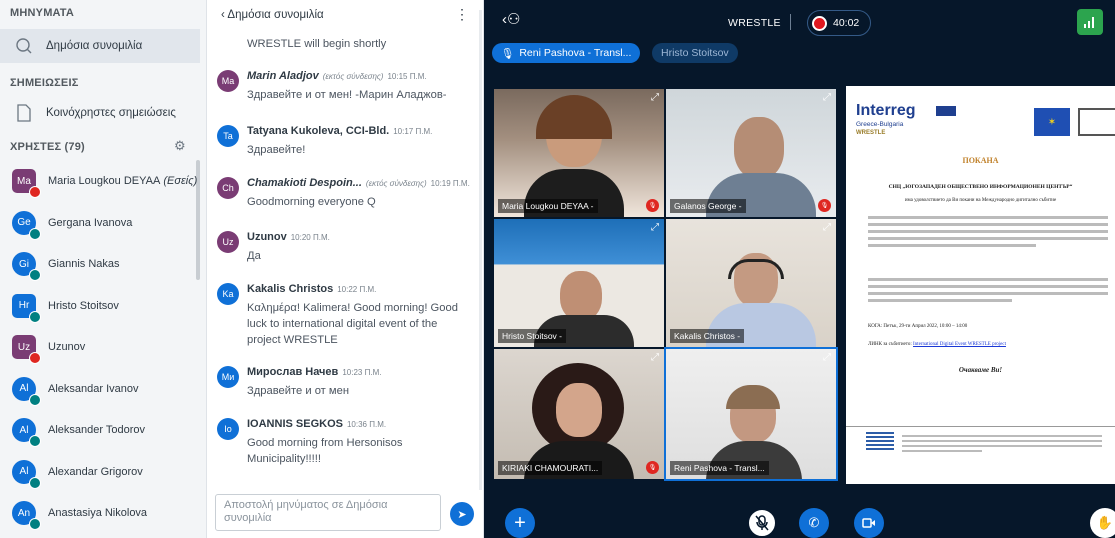  I want to click on invitation-heading: ПОКАНА, so click(980, 160).